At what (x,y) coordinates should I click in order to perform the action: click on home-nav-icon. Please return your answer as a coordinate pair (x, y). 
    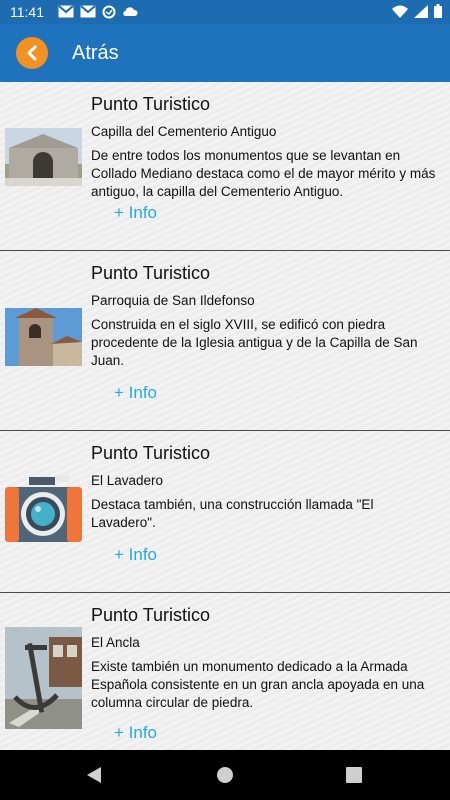
    Looking at the image, I should click on (225, 775).